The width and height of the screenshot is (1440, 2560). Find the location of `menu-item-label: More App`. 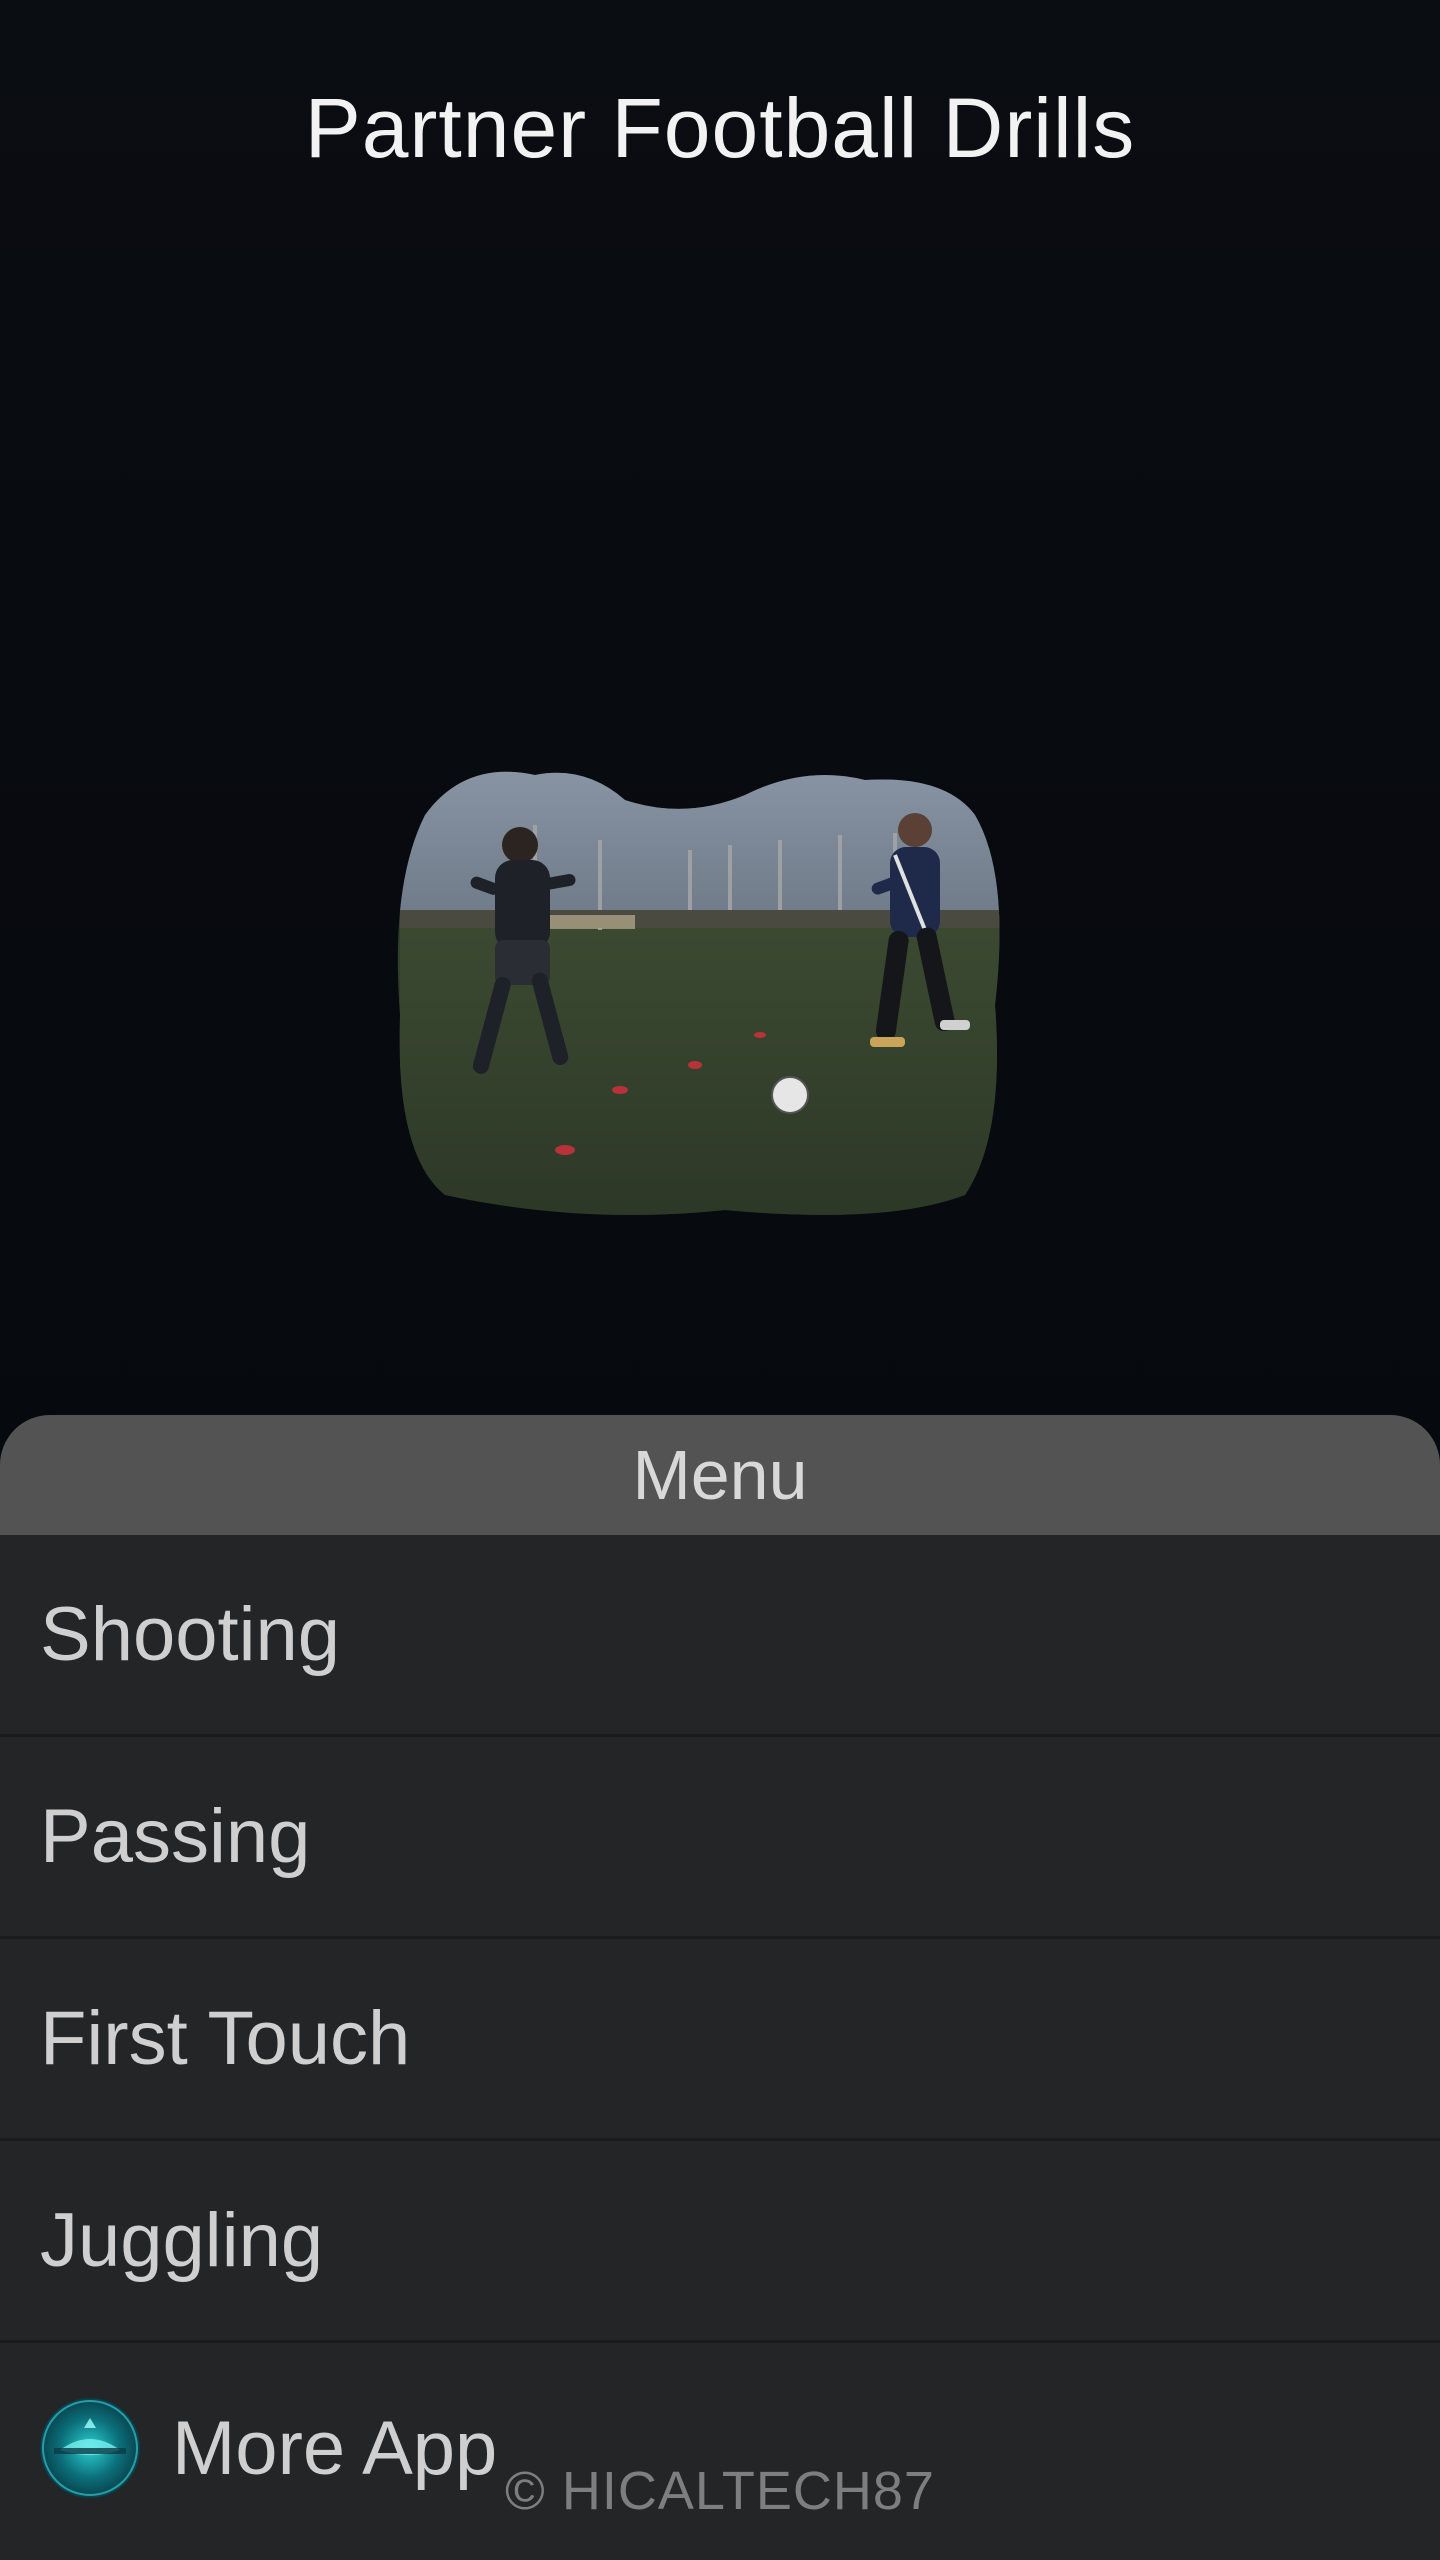

menu-item-label: More App is located at coordinates (335, 2448).